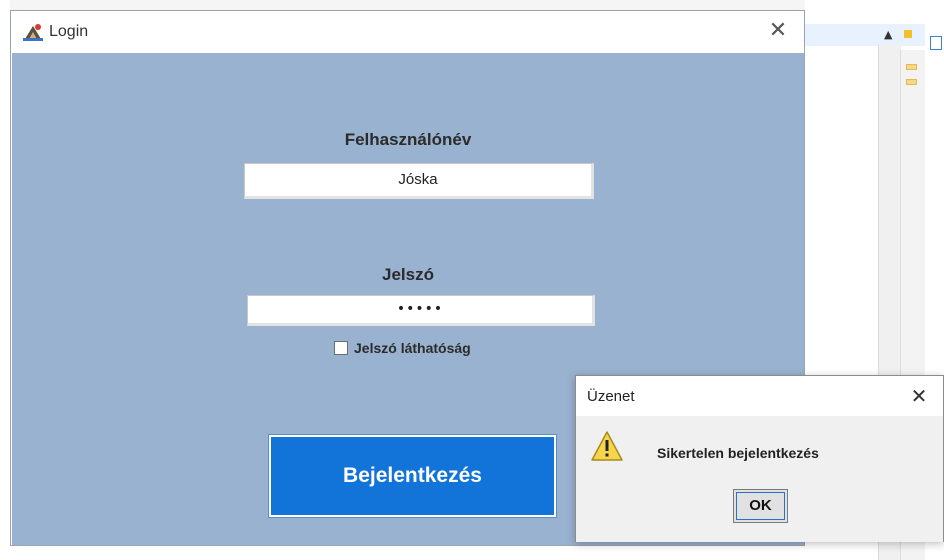 This screenshot has height=560, width=944. What do you see at coordinates (419, 181) in the screenshot?
I see `username-field: Jóska` at bounding box center [419, 181].